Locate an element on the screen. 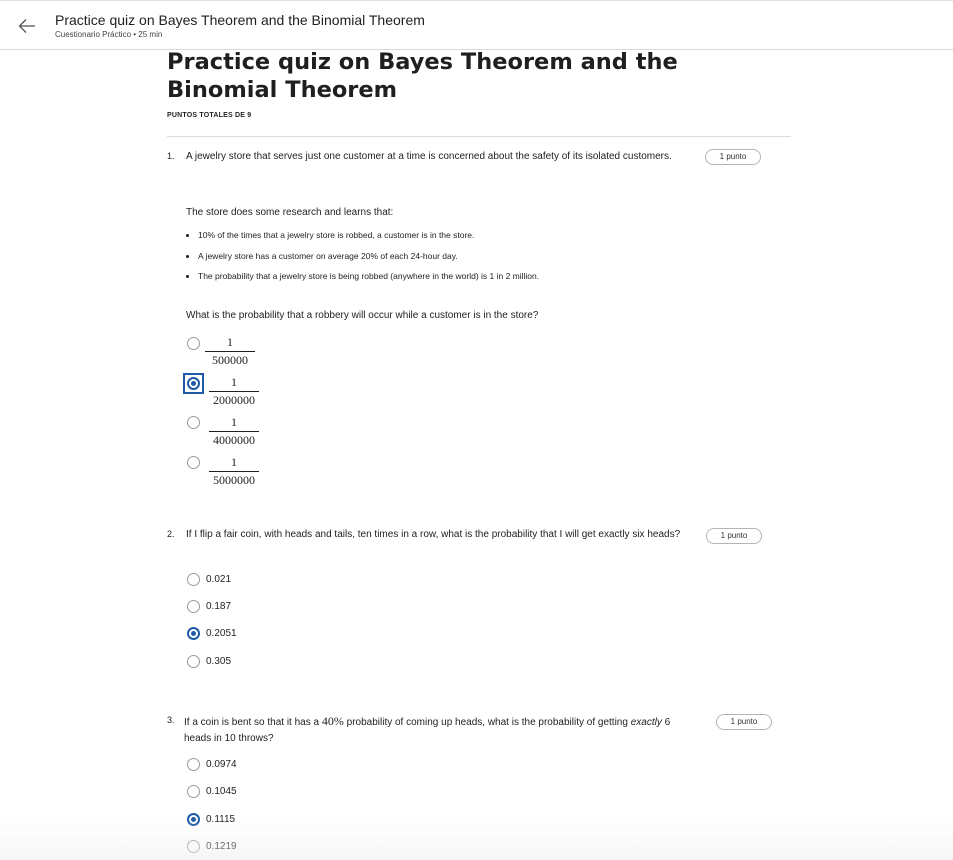 This screenshot has width=953, height=860. bottom-fade is located at coordinates (476, 839).